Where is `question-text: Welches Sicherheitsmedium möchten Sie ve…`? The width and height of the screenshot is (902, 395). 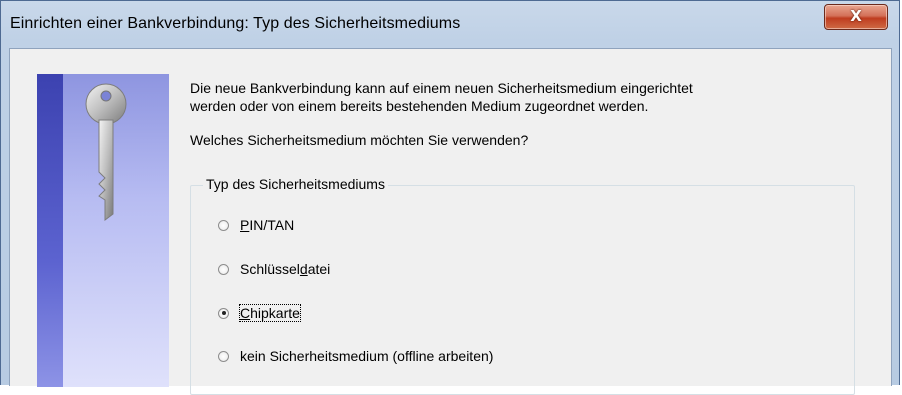
question-text: Welches Sicherheitsmedium möchten Sie ve… is located at coordinates (359, 140).